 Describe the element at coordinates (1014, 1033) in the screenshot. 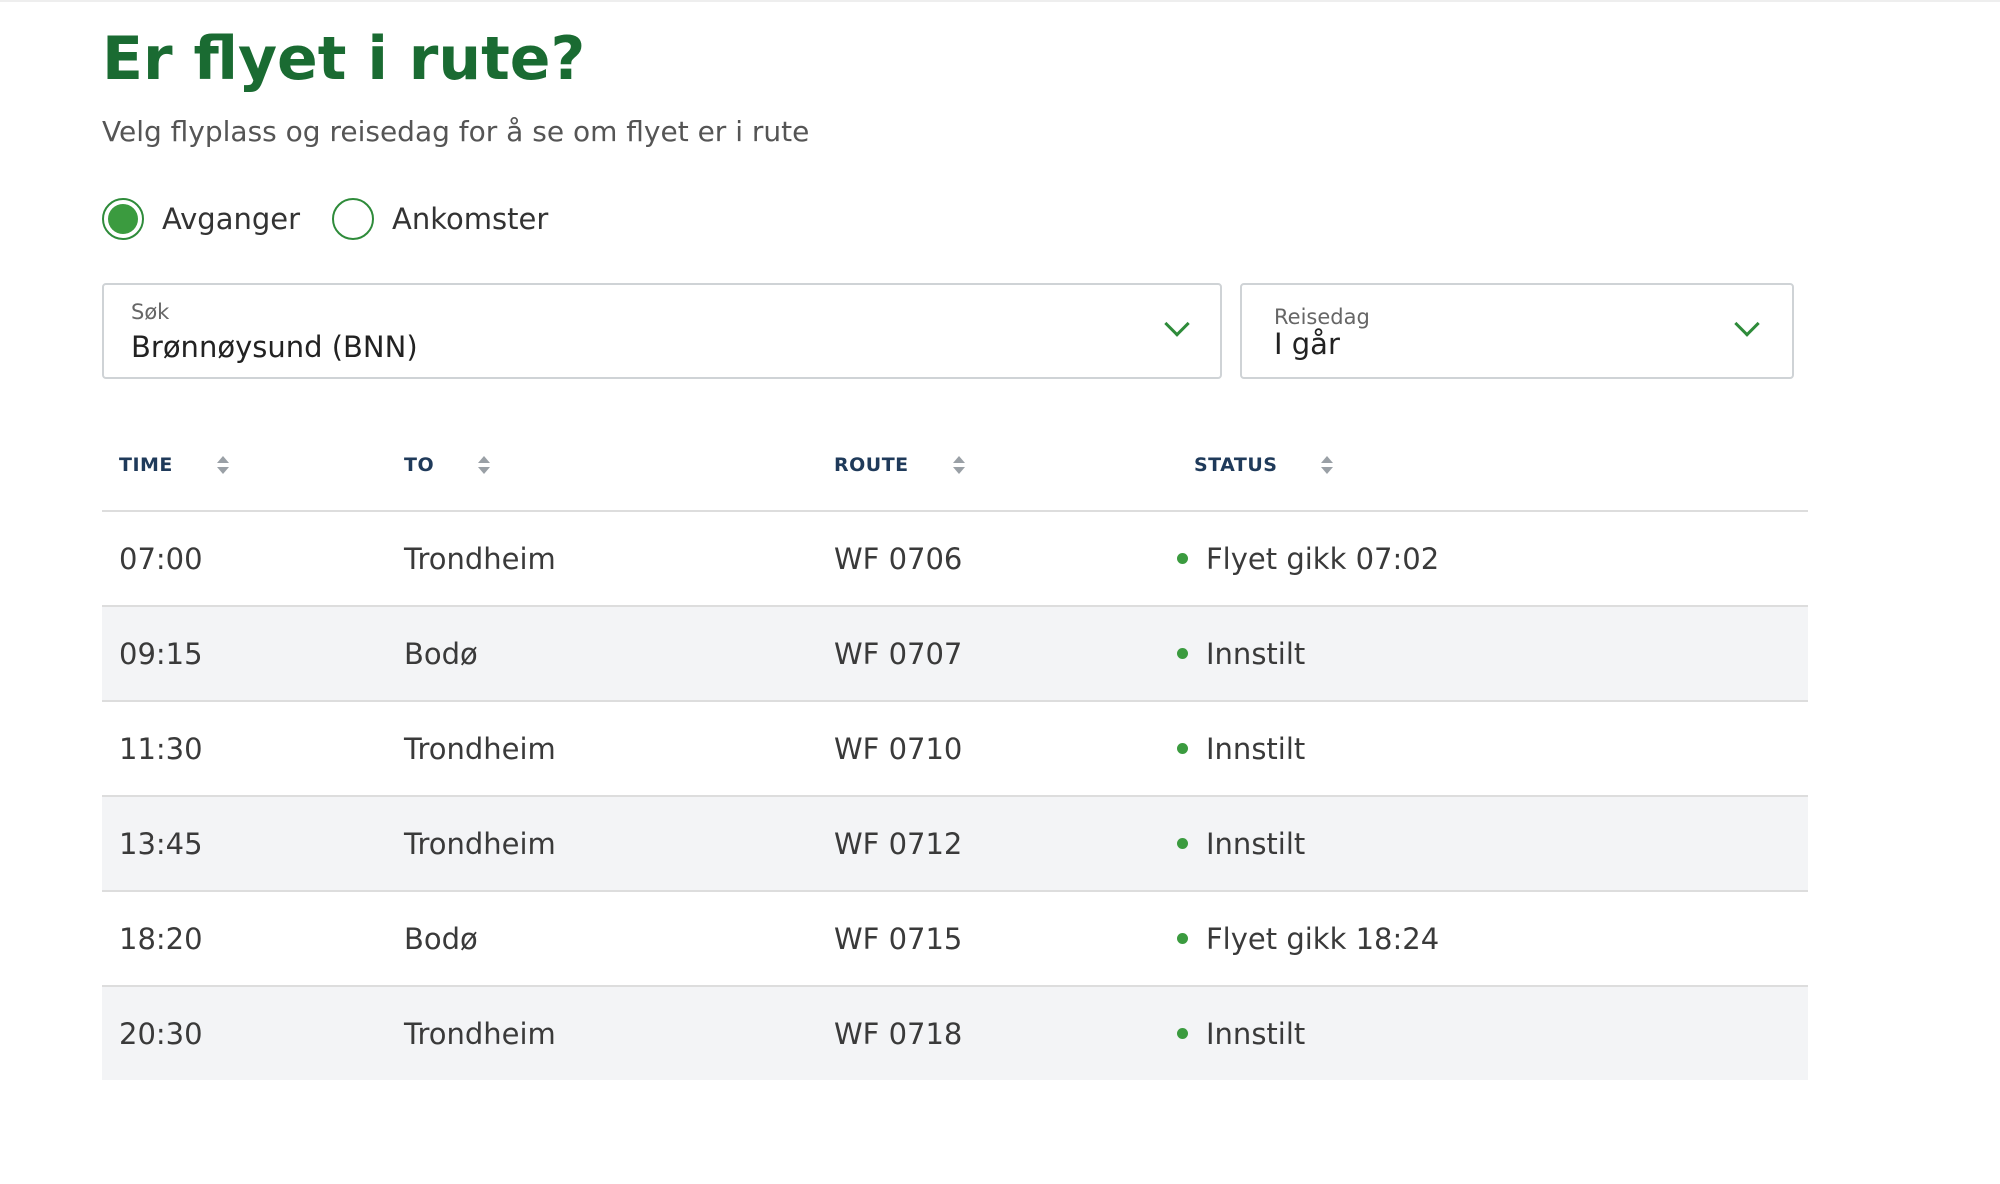

I see `cell-route: WF 0718` at that location.